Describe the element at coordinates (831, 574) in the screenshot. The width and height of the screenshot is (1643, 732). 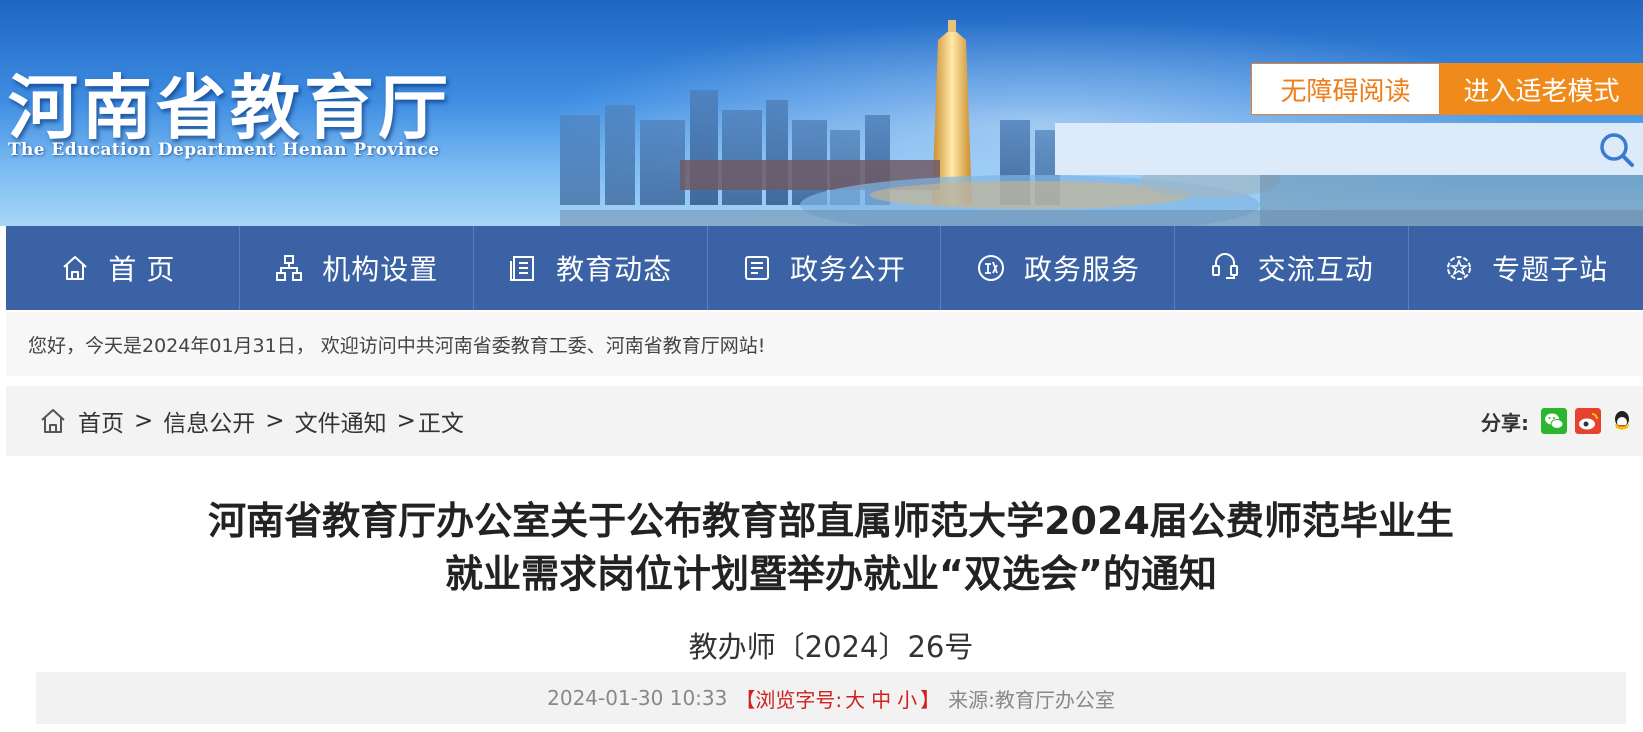
I see `article-title-line-2: 就业需求岗位计划暨举办就业“双选会”的通知` at that location.